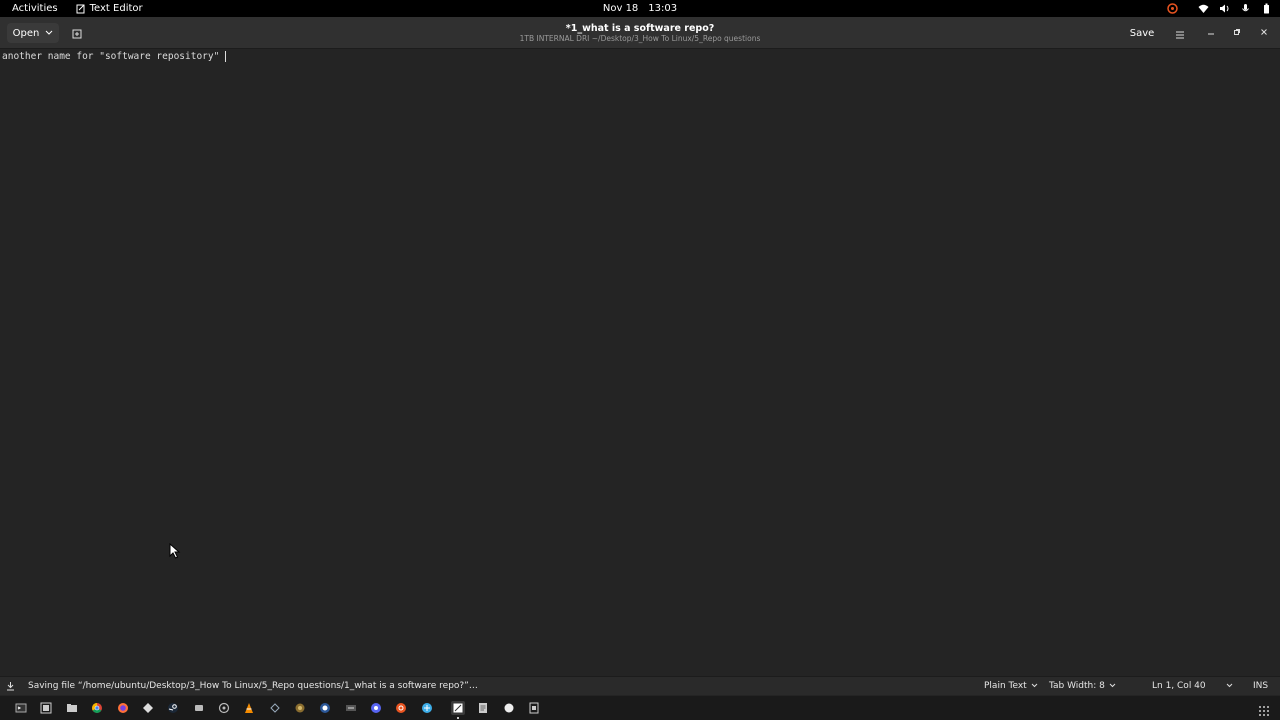 Image resolution: width=1280 pixels, height=720 pixels. What do you see at coordinates (483, 708) in the screenshot?
I see `document-icon` at bounding box center [483, 708].